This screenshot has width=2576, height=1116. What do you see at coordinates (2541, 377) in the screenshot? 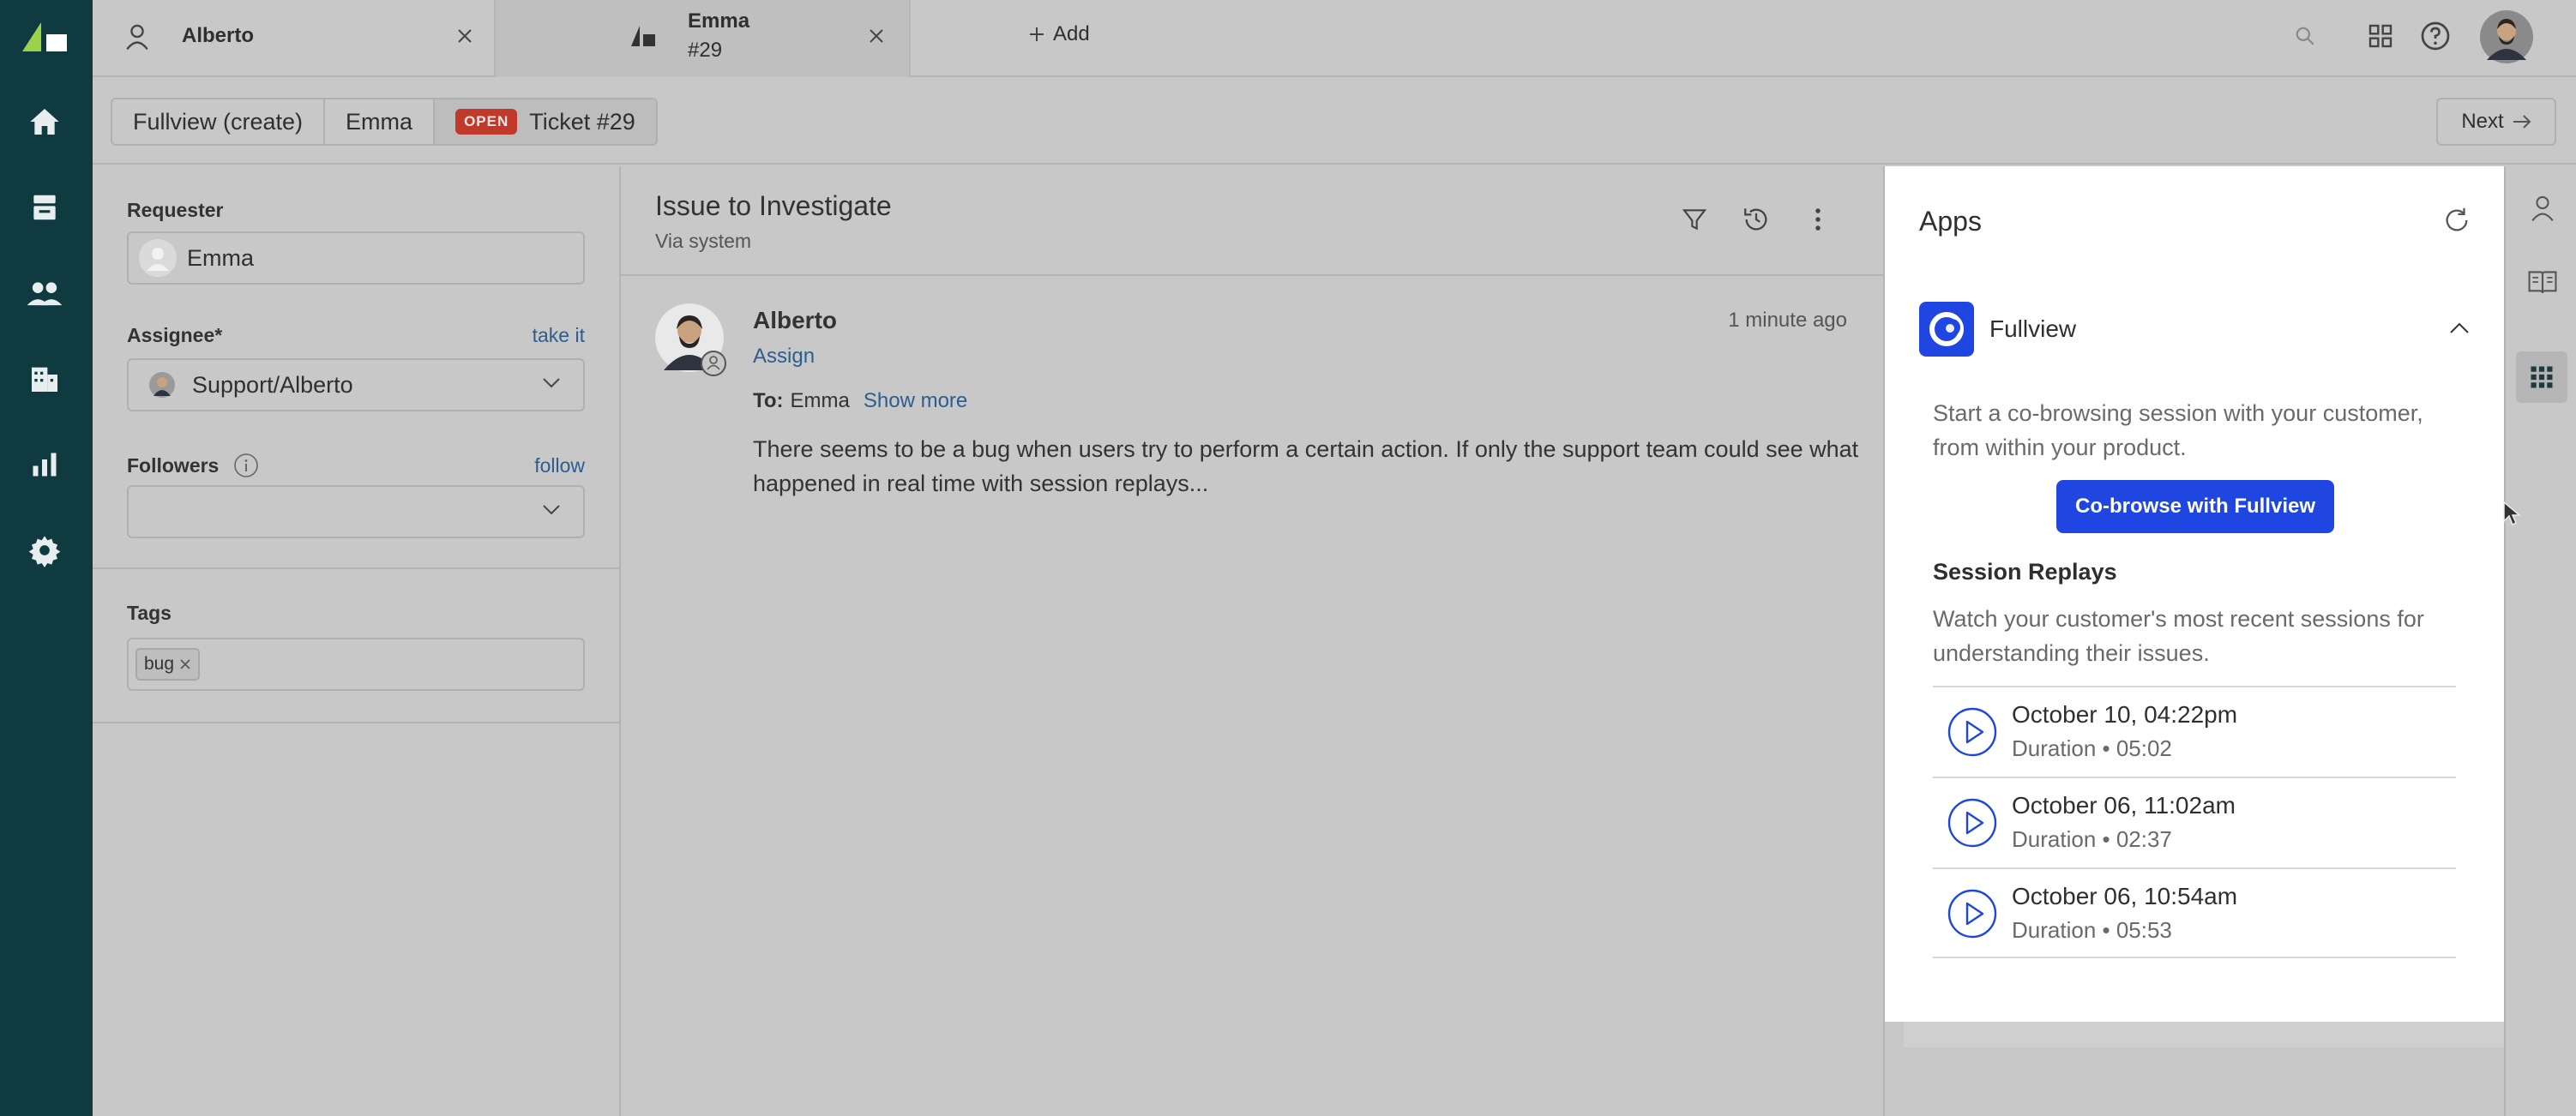
I see `apps-icon` at bounding box center [2541, 377].